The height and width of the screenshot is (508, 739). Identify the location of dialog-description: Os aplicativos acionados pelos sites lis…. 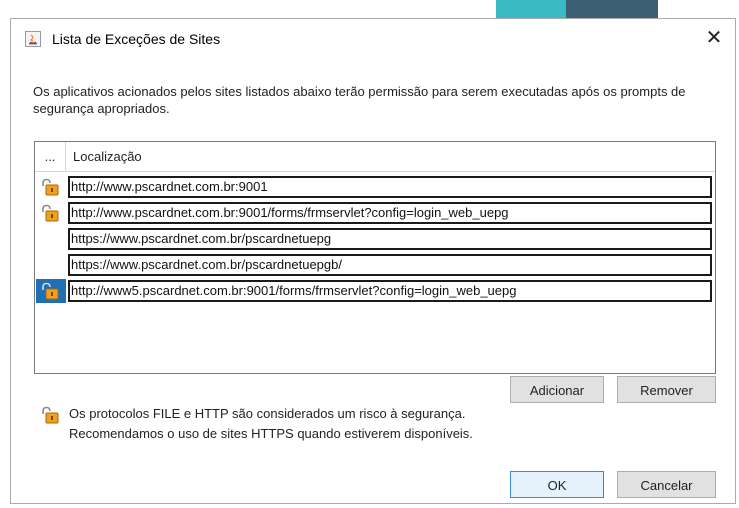
(359, 100).